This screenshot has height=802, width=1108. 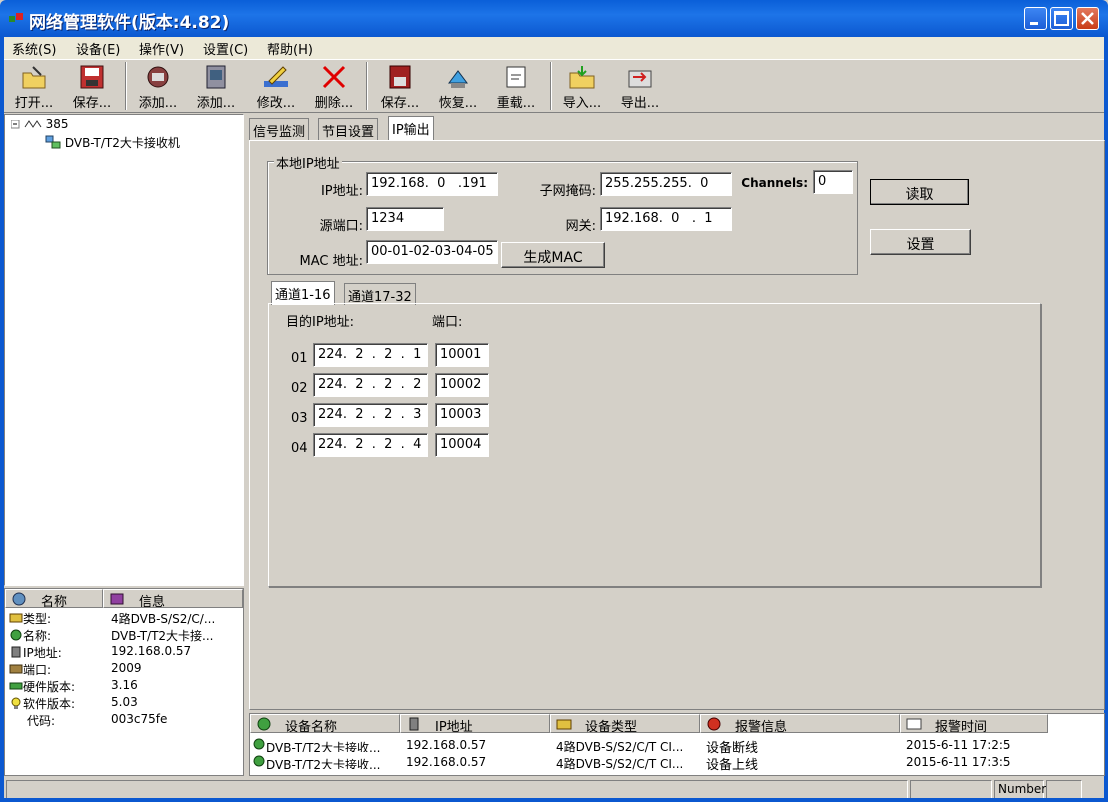 I want to click on alarm-header-ip: IP地址, so click(x=475, y=723).